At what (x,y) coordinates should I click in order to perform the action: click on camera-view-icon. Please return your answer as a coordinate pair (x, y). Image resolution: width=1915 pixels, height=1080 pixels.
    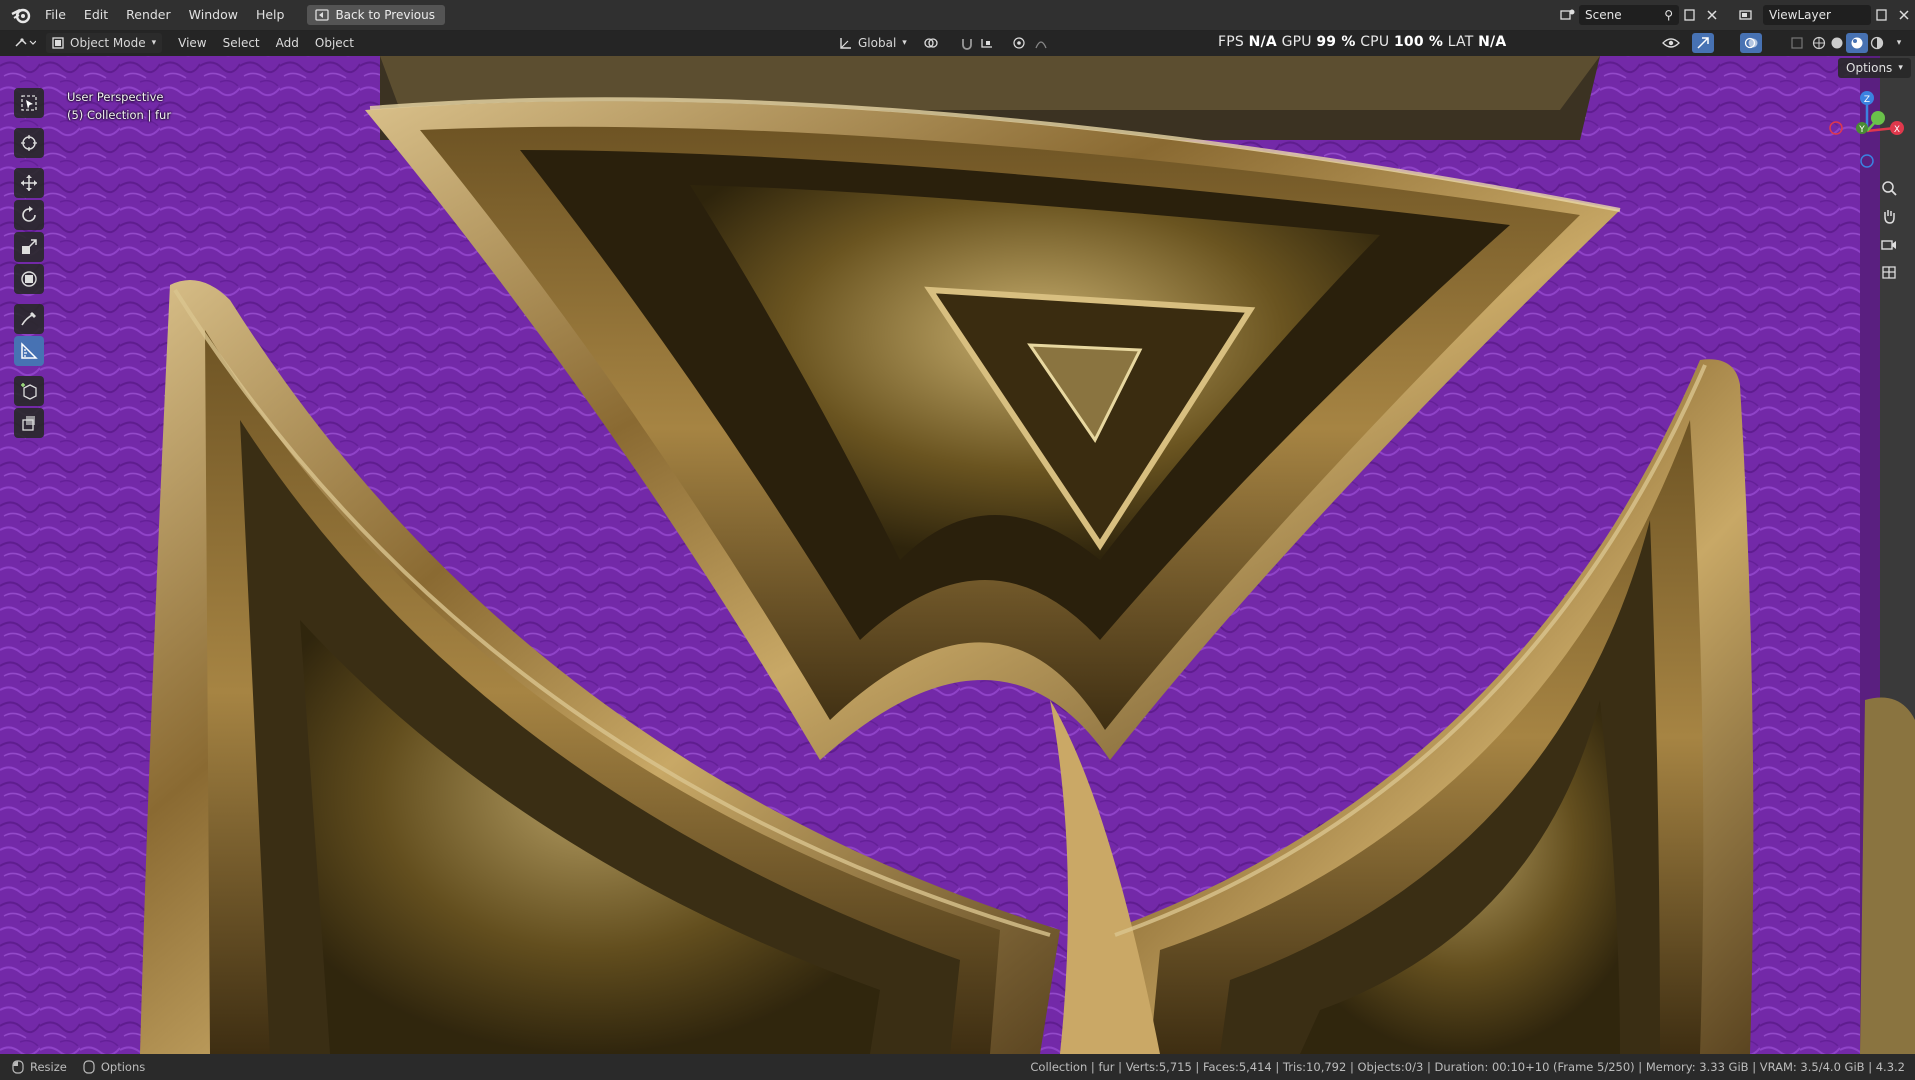
    Looking at the image, I should click on (1889, 244).